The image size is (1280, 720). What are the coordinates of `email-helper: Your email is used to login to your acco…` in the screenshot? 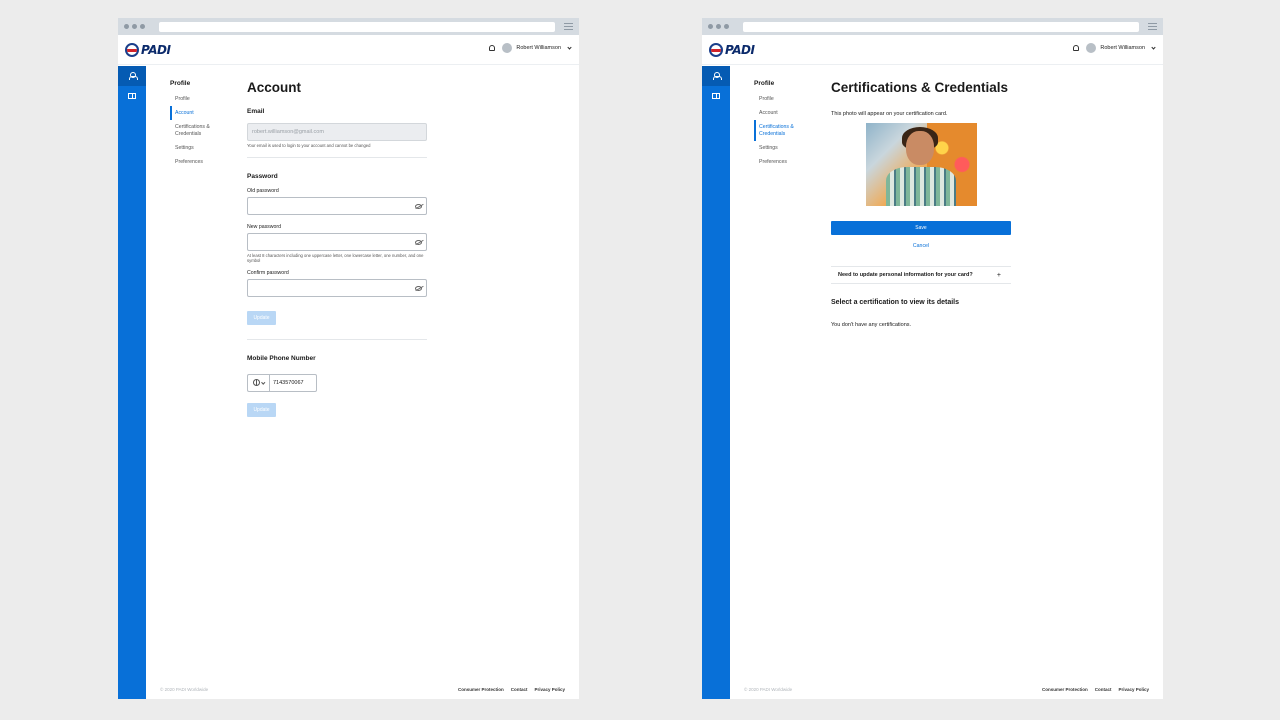 It's located at (309, 145).